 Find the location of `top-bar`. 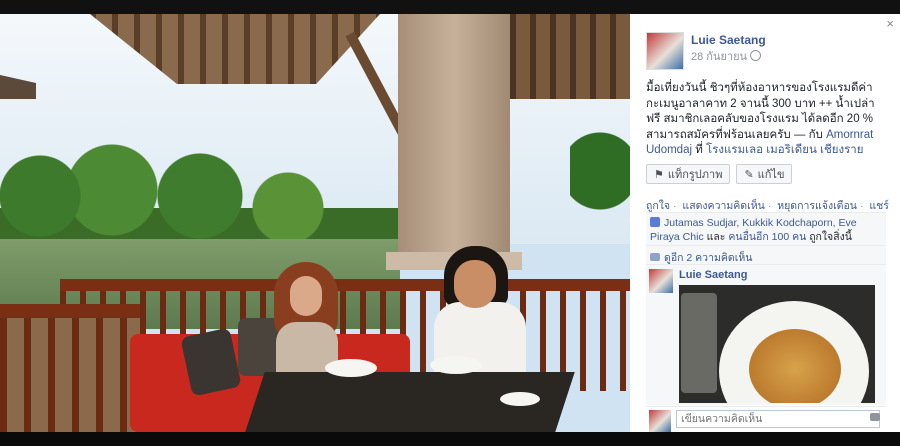

top-bar is located at coordinates (450, 7).